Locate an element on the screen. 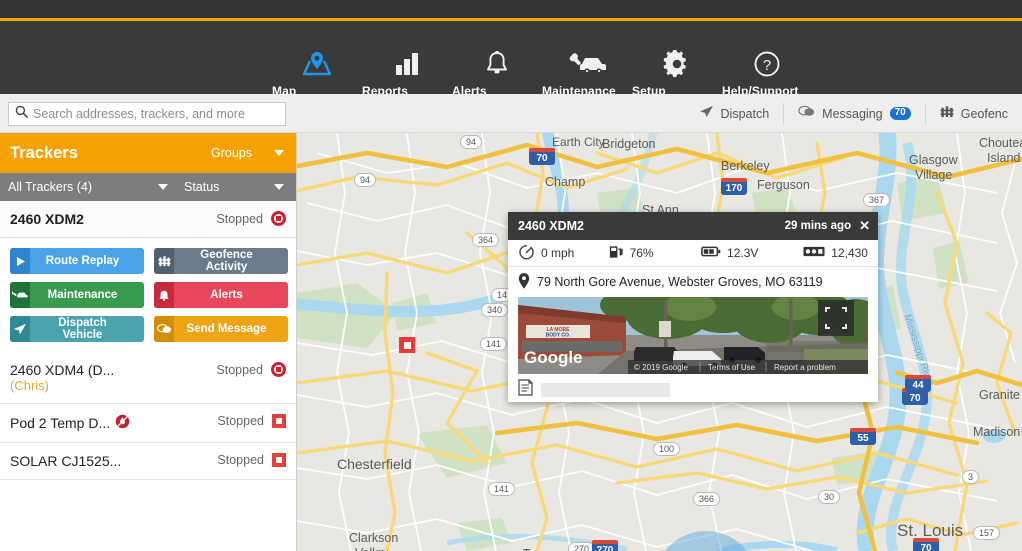 The height and width of the screenshot is (551, 1022). nav-item-map: Map is located at coordinates (317, 72).